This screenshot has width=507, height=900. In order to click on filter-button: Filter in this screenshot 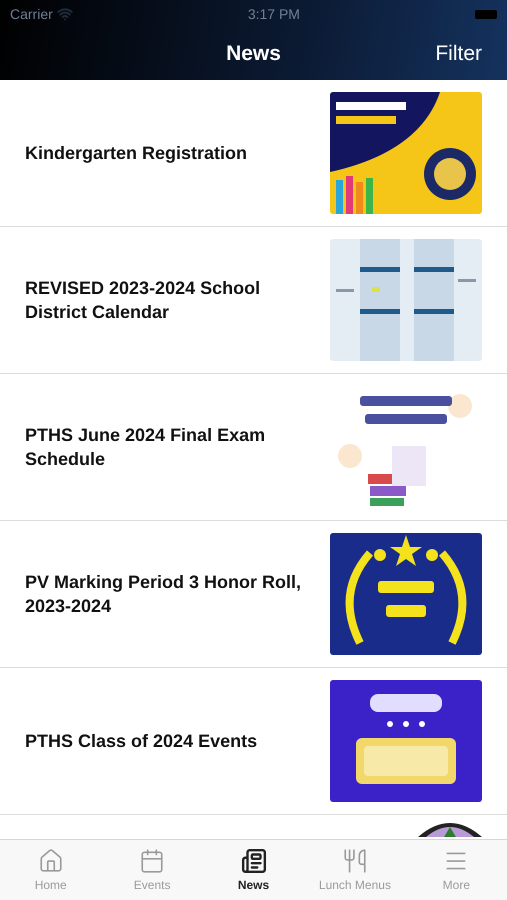, I will do `click(458, 54)`.